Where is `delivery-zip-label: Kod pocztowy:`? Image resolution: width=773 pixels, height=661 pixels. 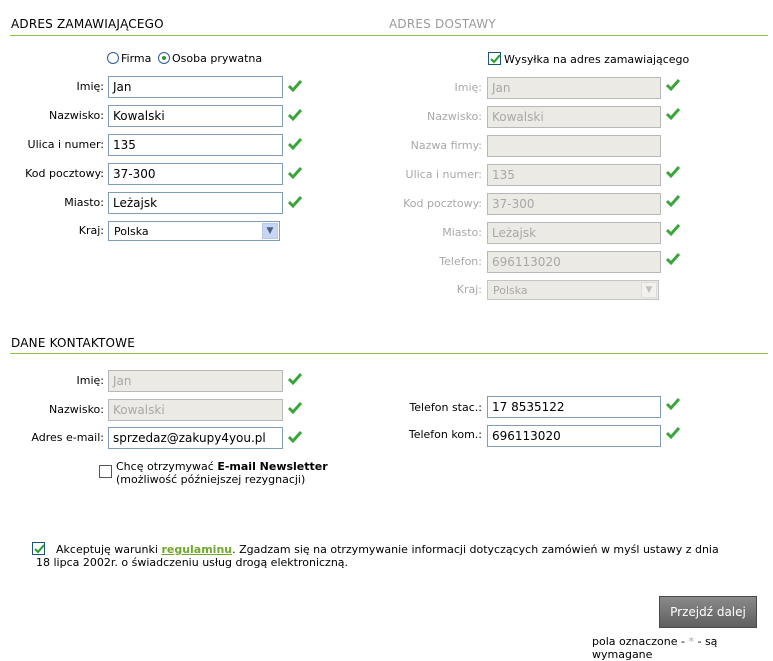 delivery-zip-label: Kod pocztowy: is located at coordinates (442, 203).